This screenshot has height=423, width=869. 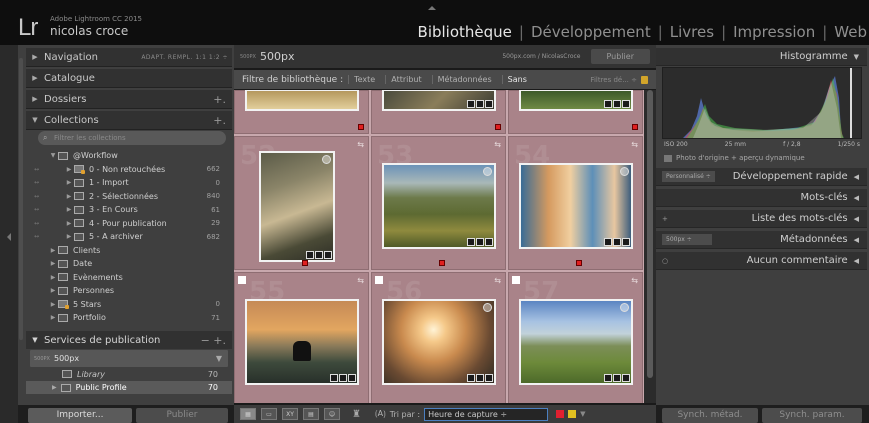 What do you see at coordinates (761, 177) in the screenshot?
I see `panel-quick-develop: Personnalisé ÷ Développement rapide ◀` at bounding box center [761, 177].